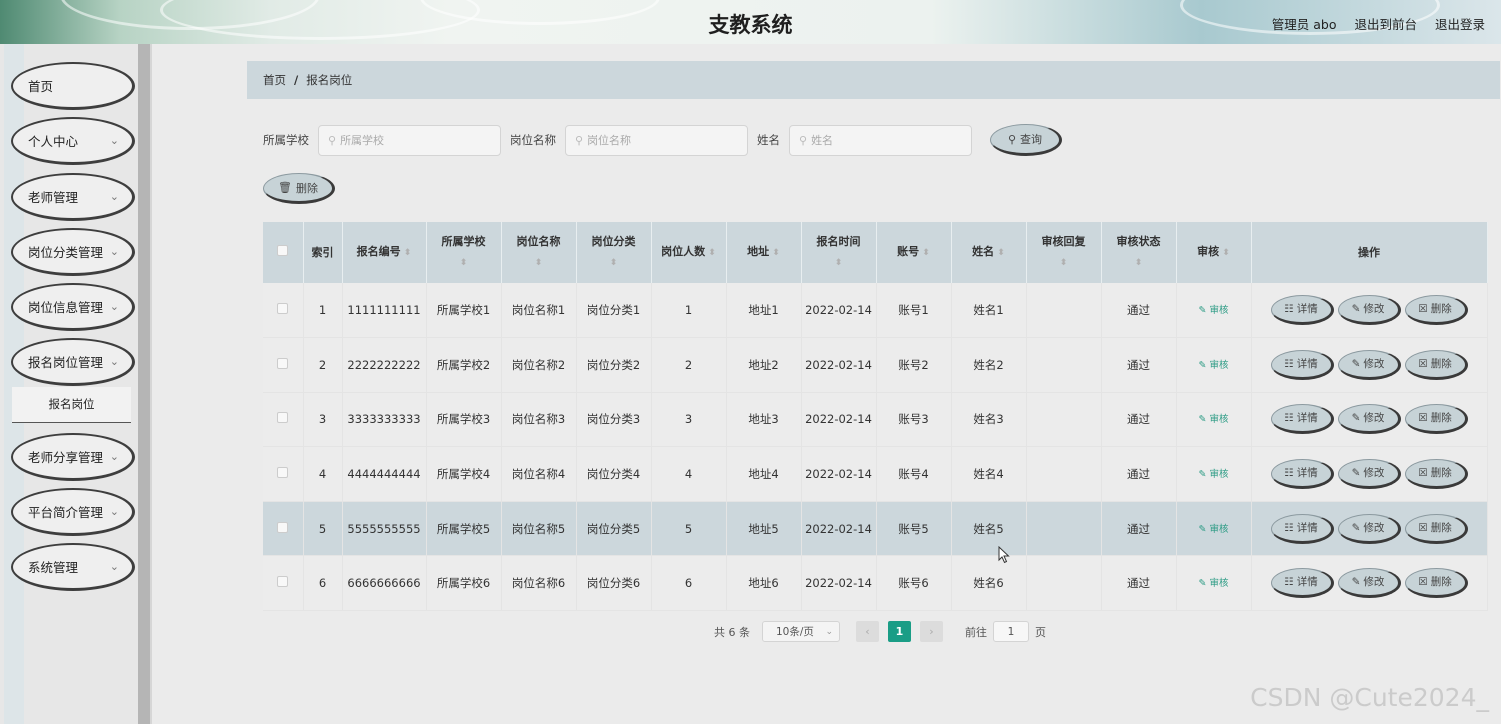  Describe the element at coordinates (283, 250) in the screenshot. I see `select-all-checkbox` at that location.